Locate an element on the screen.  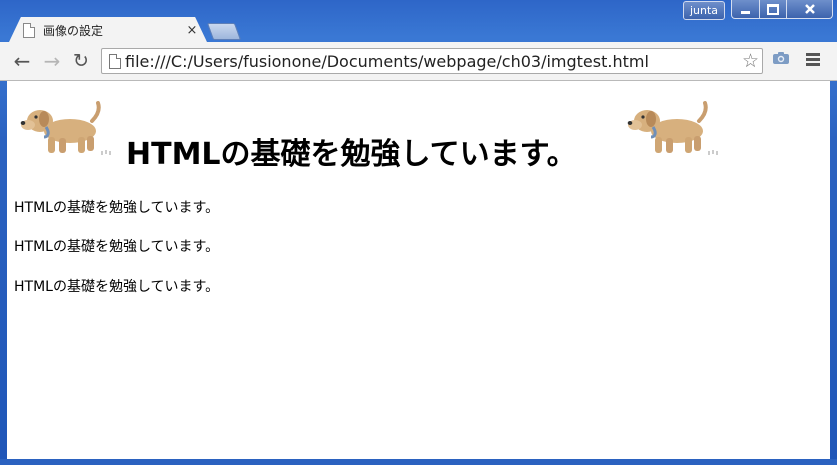
close-icon is located at coordinates (809, 9).